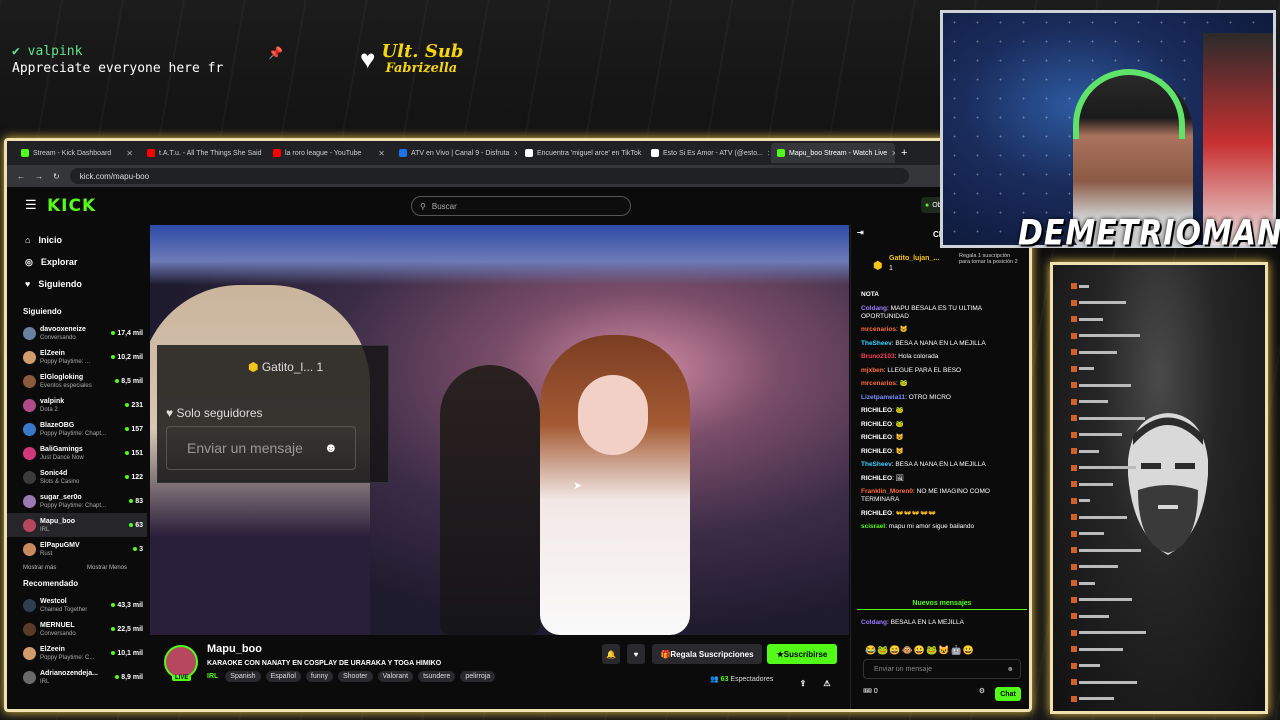  I want to click on chat-user: Bruno2103, so click(878, 356).